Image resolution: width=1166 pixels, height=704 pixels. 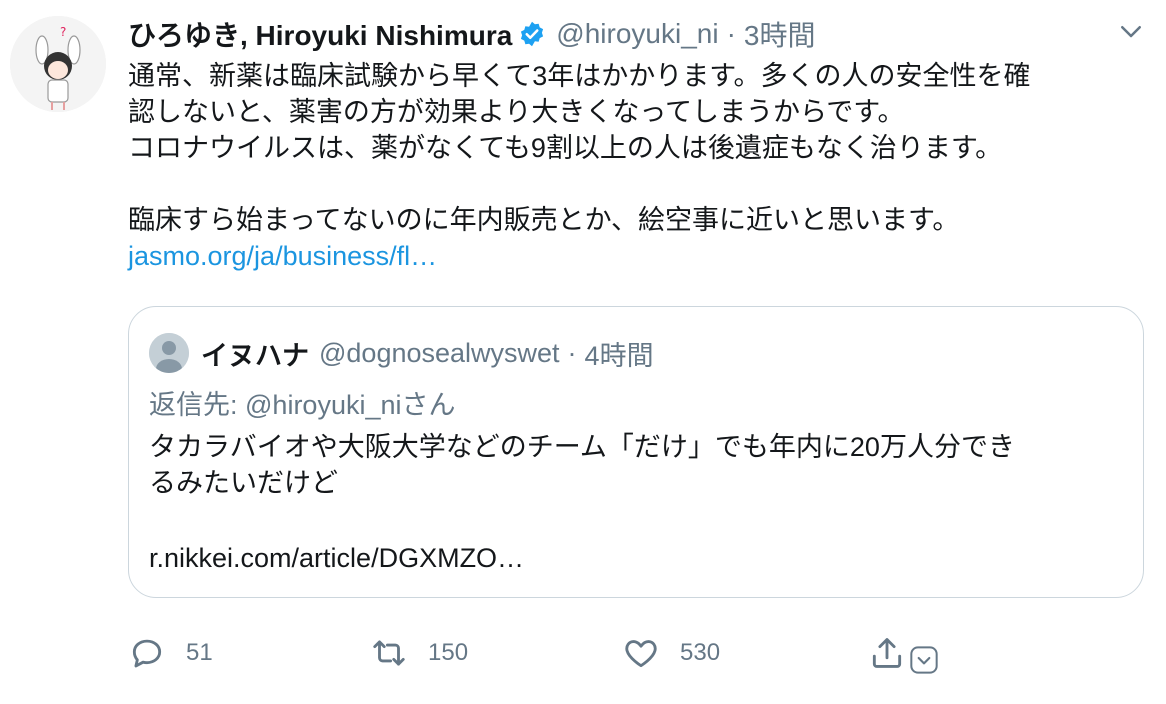 I want to click on reply-context: 返信先: @hiroyuki_niさん, so click(x=302, y=402).